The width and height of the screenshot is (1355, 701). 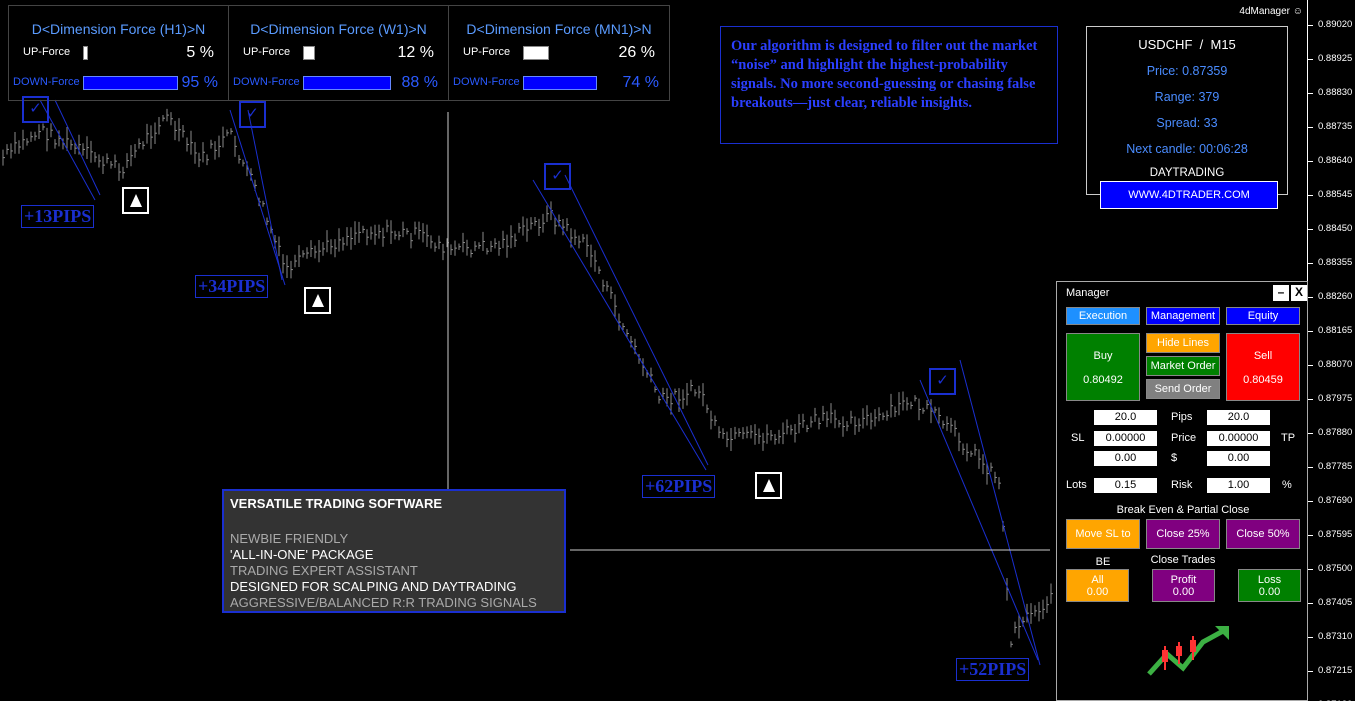 I want to click on symbol: USDCHF, so click(x=1165, y=44).